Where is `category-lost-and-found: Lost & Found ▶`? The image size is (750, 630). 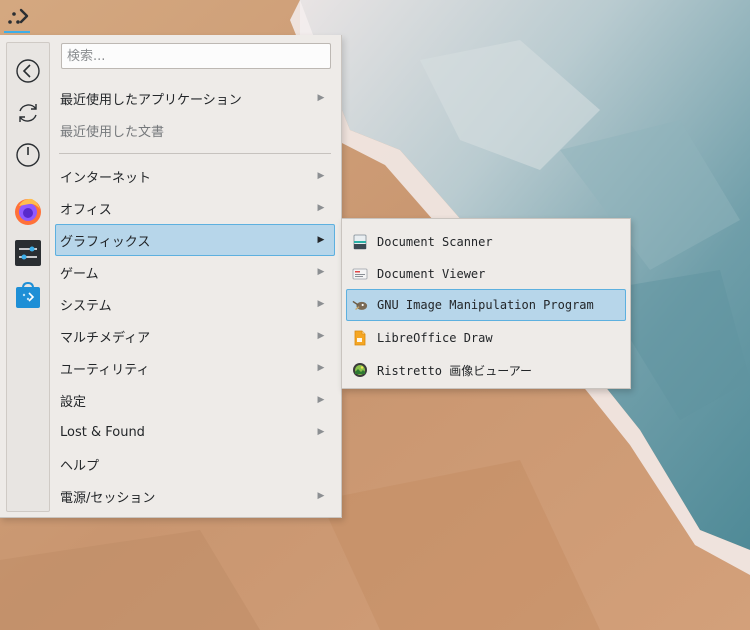
category-lost-and-found: Lost & Found ▶ is located at coordinates (195, 432).